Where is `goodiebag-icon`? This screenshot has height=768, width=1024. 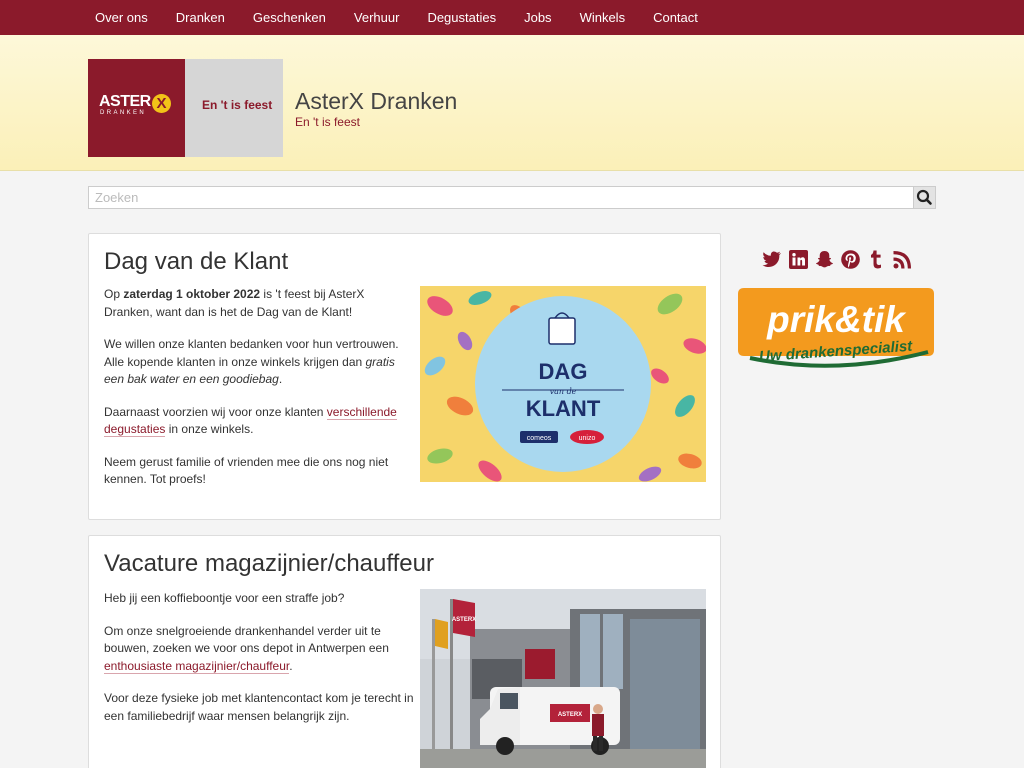 goodiebag-icon is located at coordinates (562, 328).